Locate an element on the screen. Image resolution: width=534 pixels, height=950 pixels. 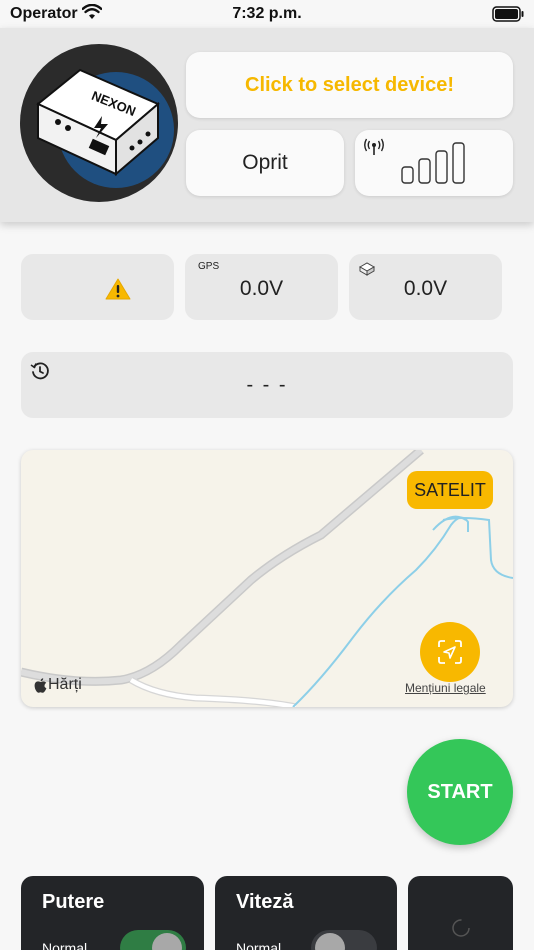
signal-bars-icon is located at coordinates (433, 163).